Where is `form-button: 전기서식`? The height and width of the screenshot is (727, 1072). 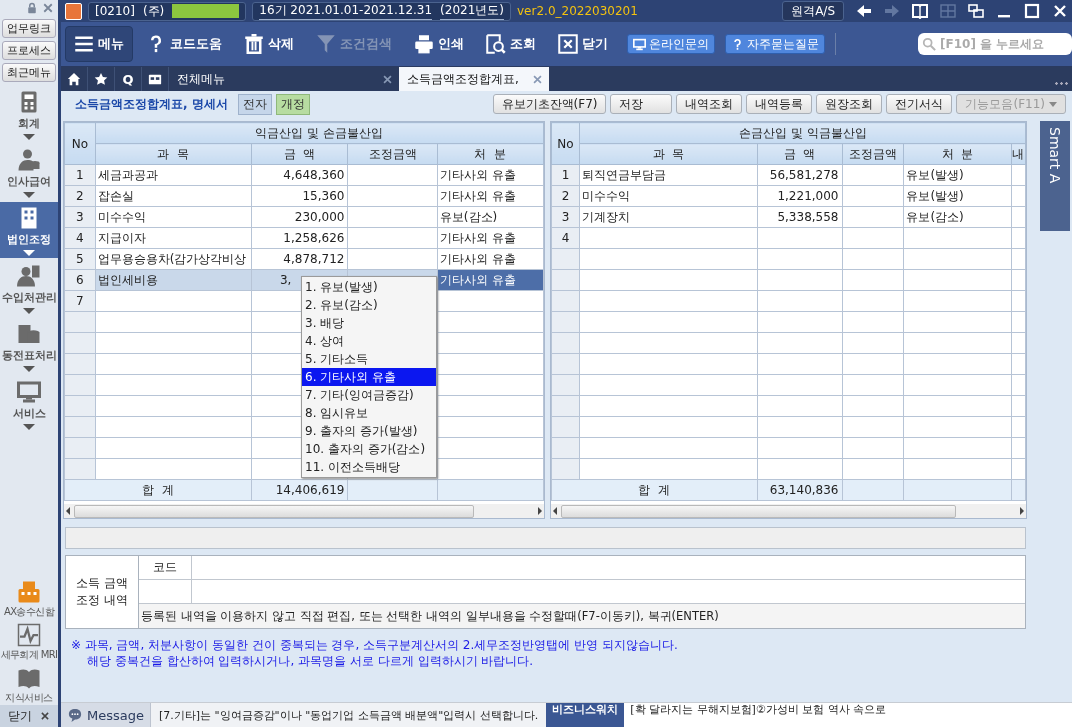 form-button: 전기서식 is located at coordinates (919, 104).